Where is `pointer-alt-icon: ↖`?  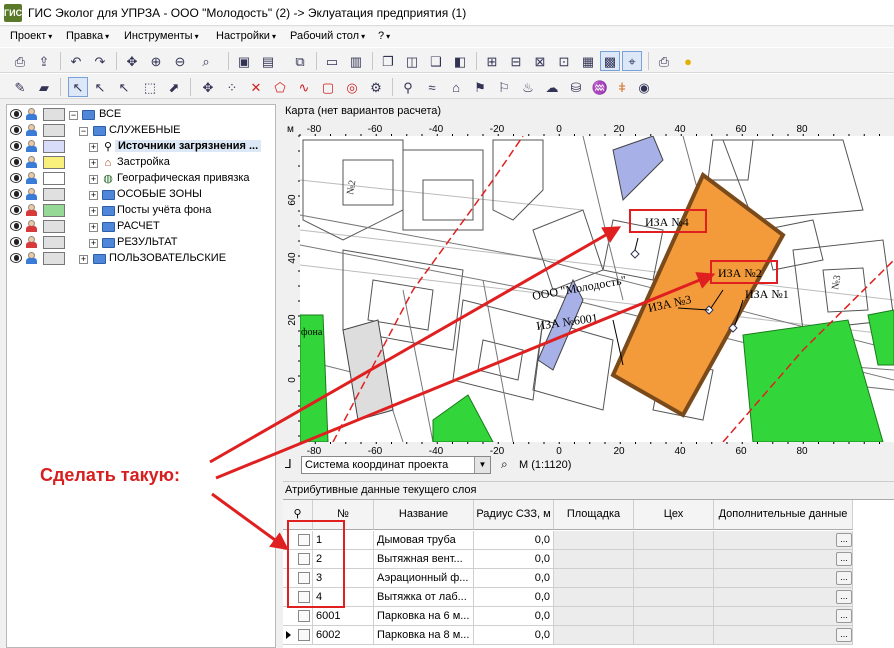
pointer-alt-icon: ↖ is located at coordinates (100, 87).